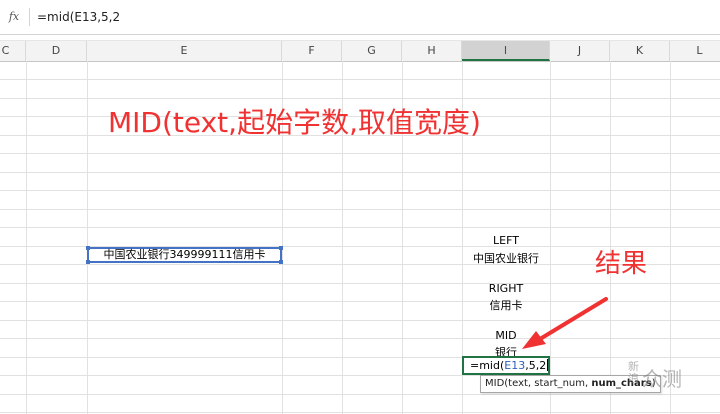  I want to click on insert-function-icon: fx, so click(14, 17).